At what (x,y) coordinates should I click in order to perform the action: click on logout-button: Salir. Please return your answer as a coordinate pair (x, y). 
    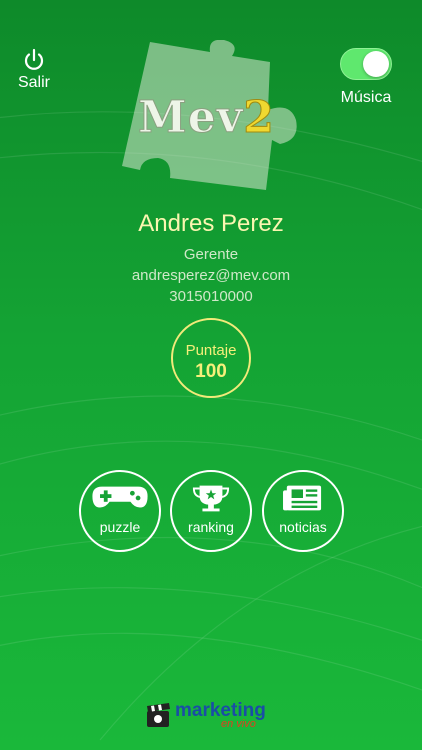
    Looking at the image, I should click on (34, 70).